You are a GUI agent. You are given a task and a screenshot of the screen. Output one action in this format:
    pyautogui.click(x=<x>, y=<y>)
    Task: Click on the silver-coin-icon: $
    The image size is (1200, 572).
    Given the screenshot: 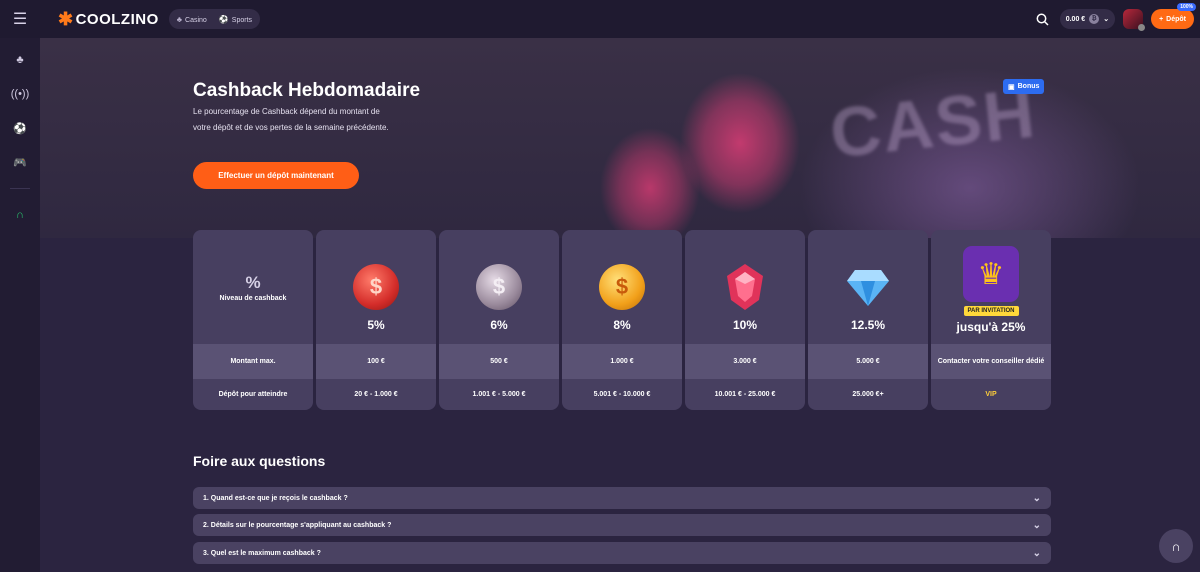 What is the action you would take?
    pyautogui.click(x=499, y=287)
    